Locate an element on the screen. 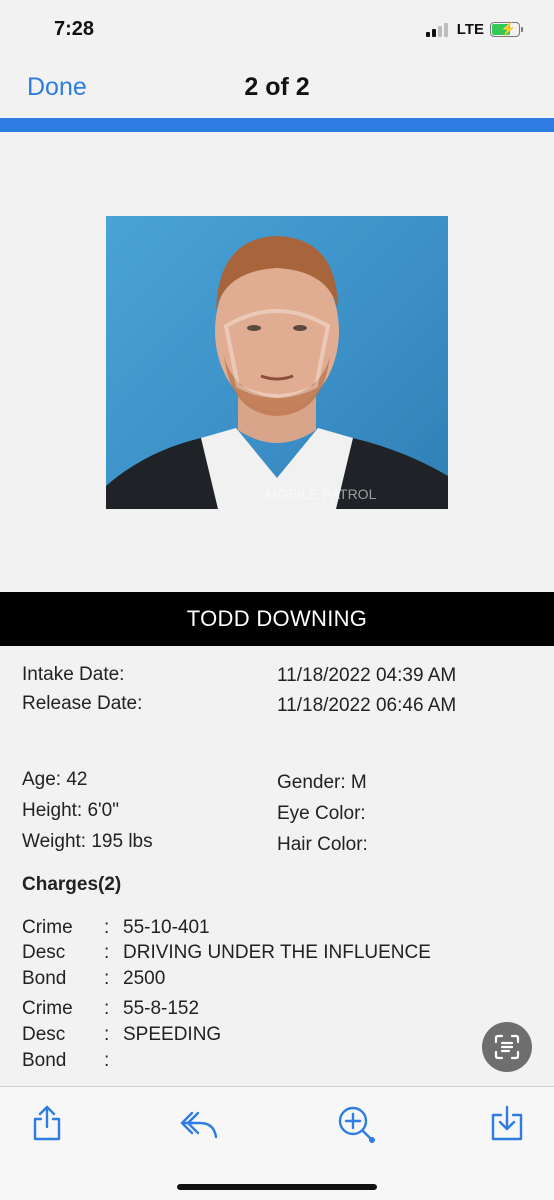 This screenshot has height=1200, width=554. bottom-toolbar is located at coordinates (277, 1143).